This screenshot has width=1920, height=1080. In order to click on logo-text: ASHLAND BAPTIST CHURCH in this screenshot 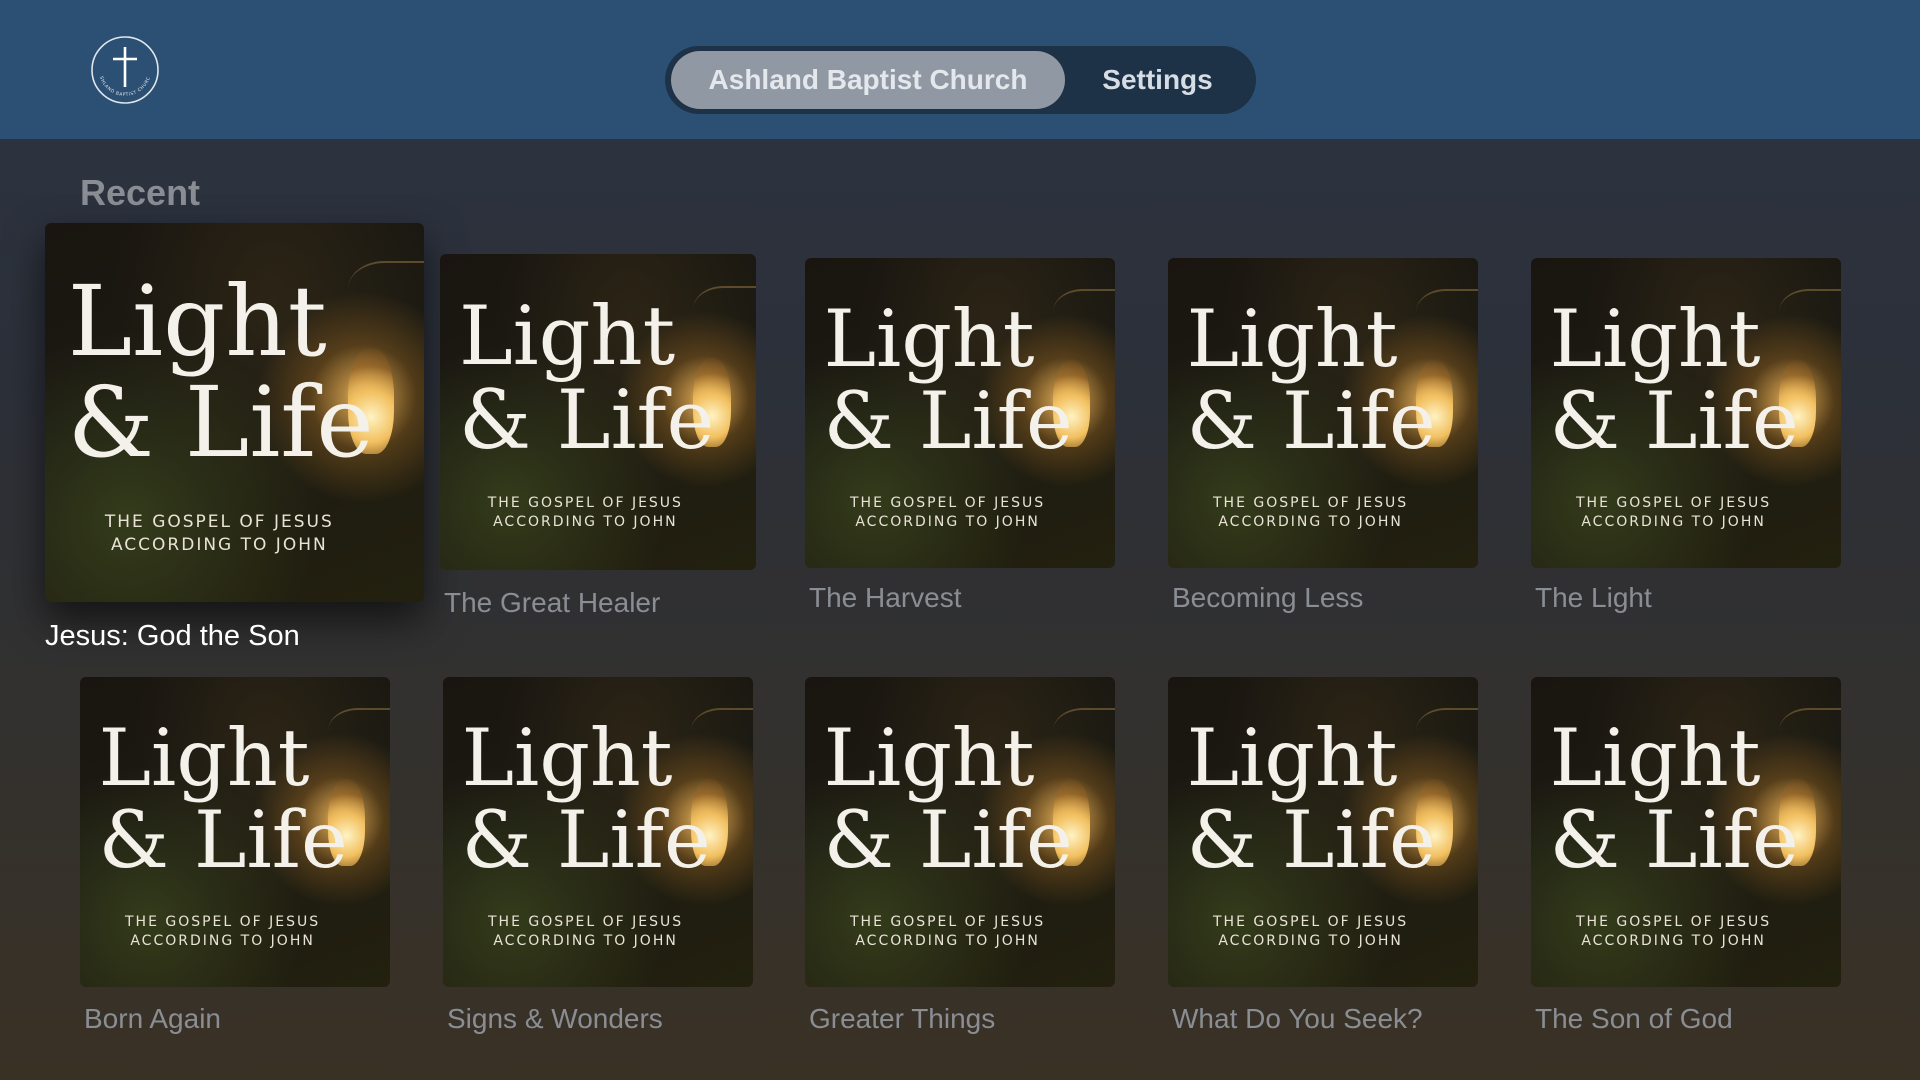, I will do `click(120, 66)`.